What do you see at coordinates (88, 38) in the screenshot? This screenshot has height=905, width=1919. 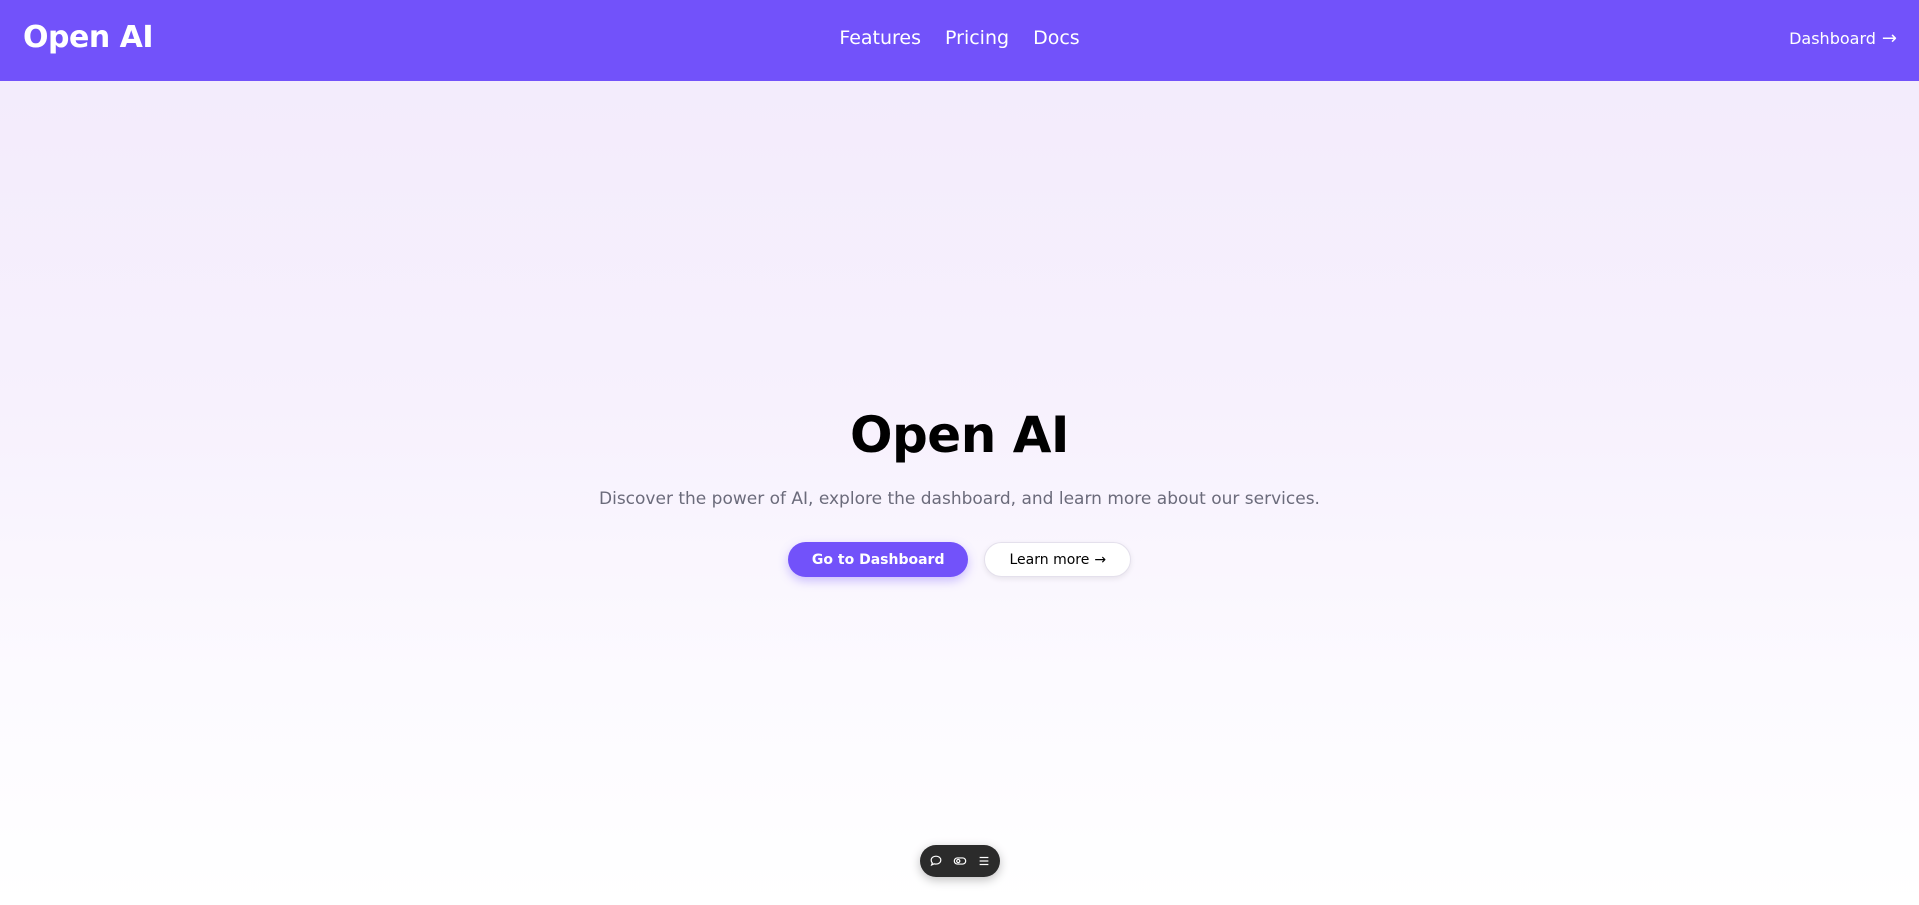 I see `brand-logo: Open AI` at bounding box center [88, 38].